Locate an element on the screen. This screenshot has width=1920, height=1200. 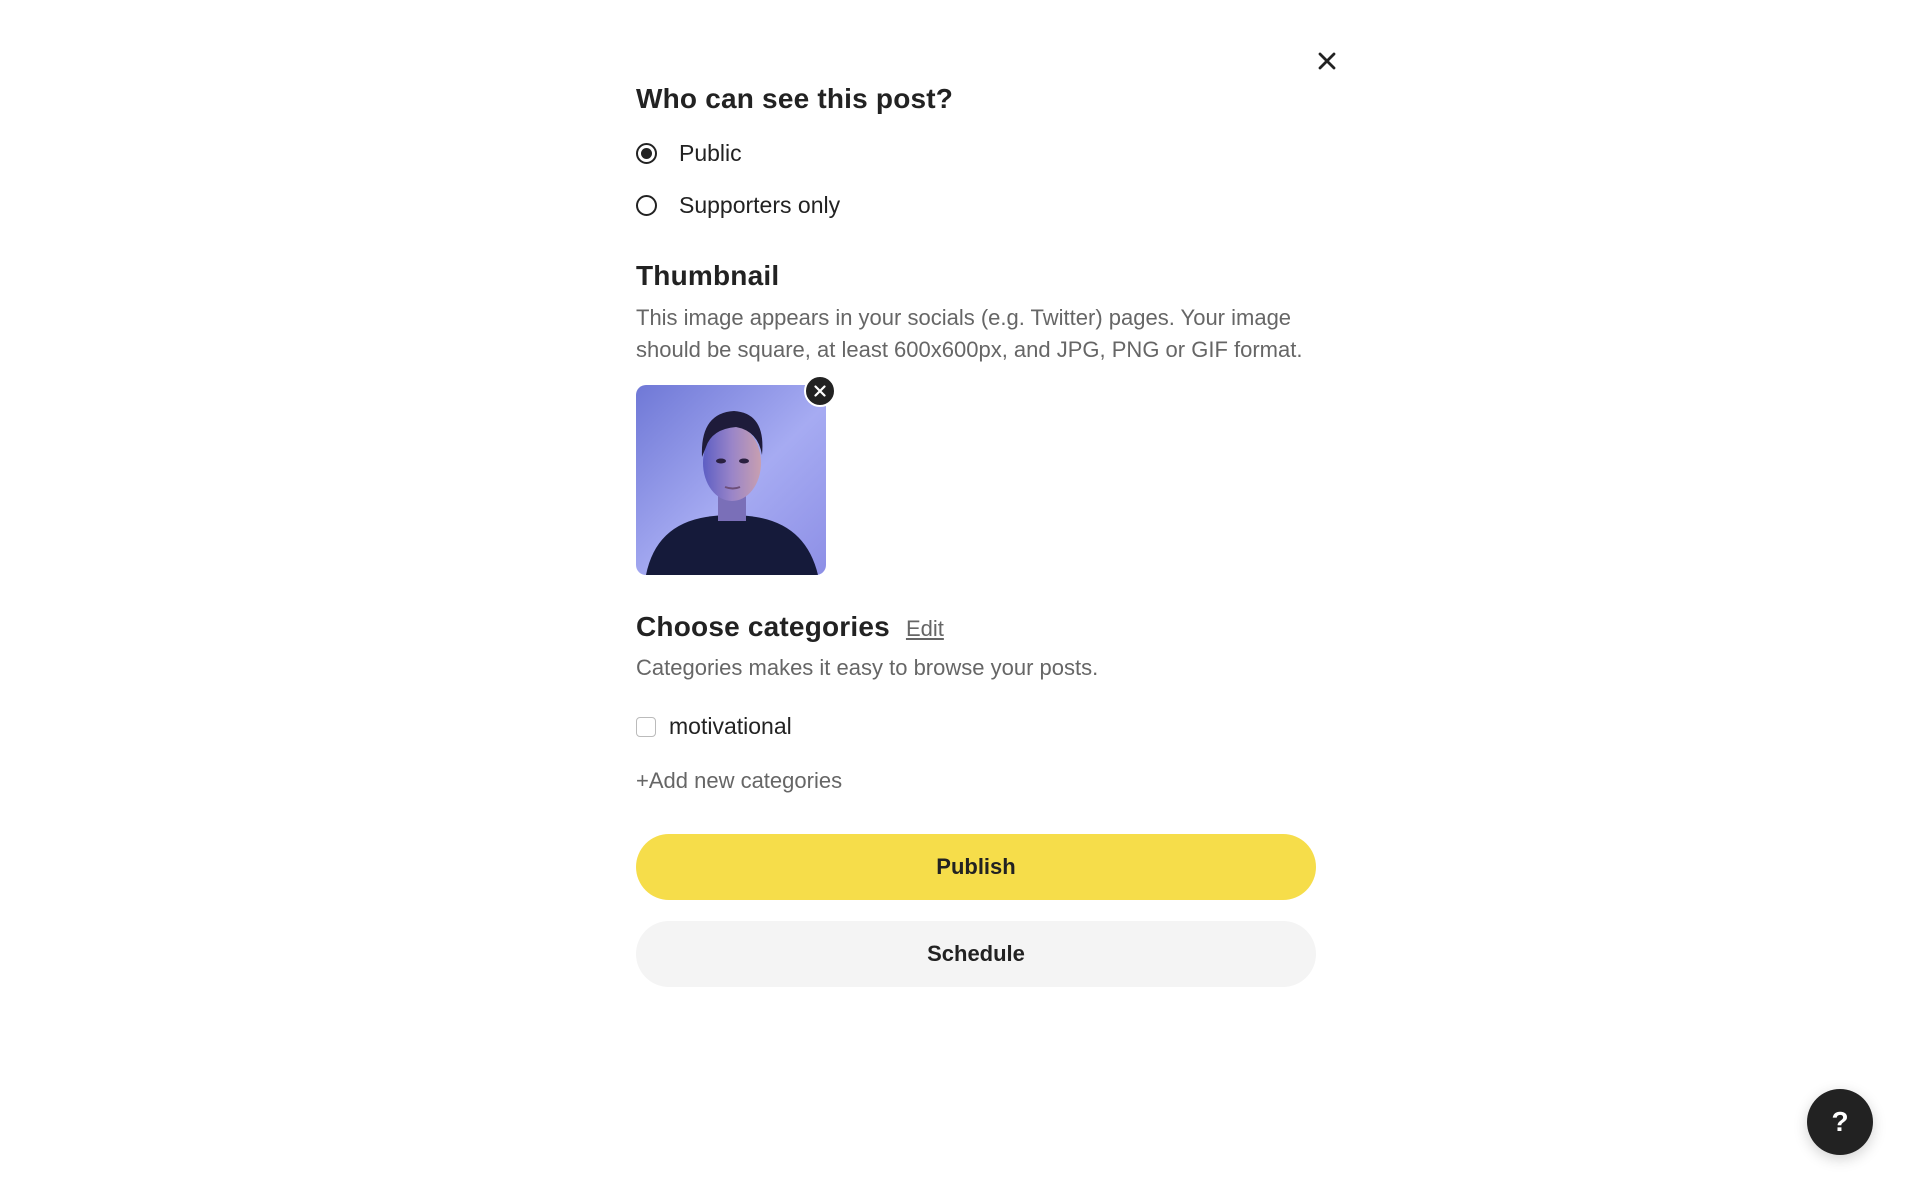
category-checkbox-motivational is located at coordinates (646, 726).